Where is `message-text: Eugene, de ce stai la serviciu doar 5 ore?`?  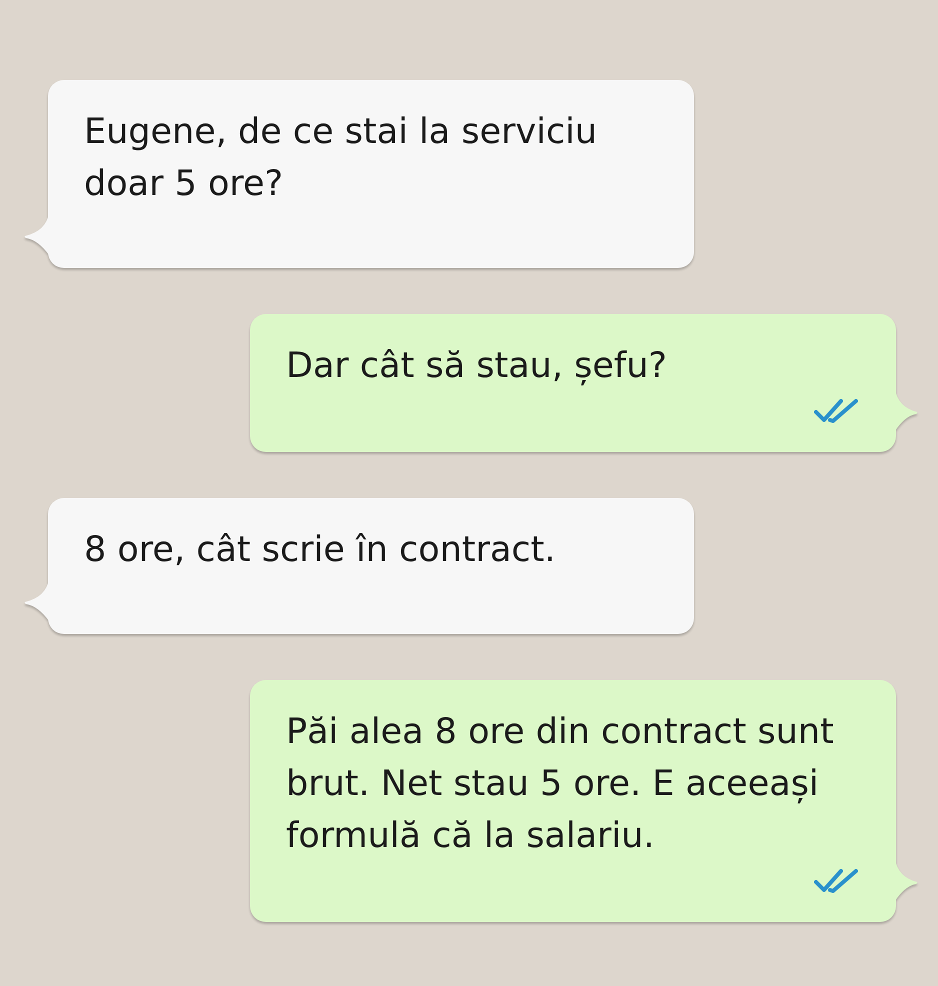 message-text: Eugene, de ce stai la serviciu doar 5 ore? is located at coordinates (341, 158).